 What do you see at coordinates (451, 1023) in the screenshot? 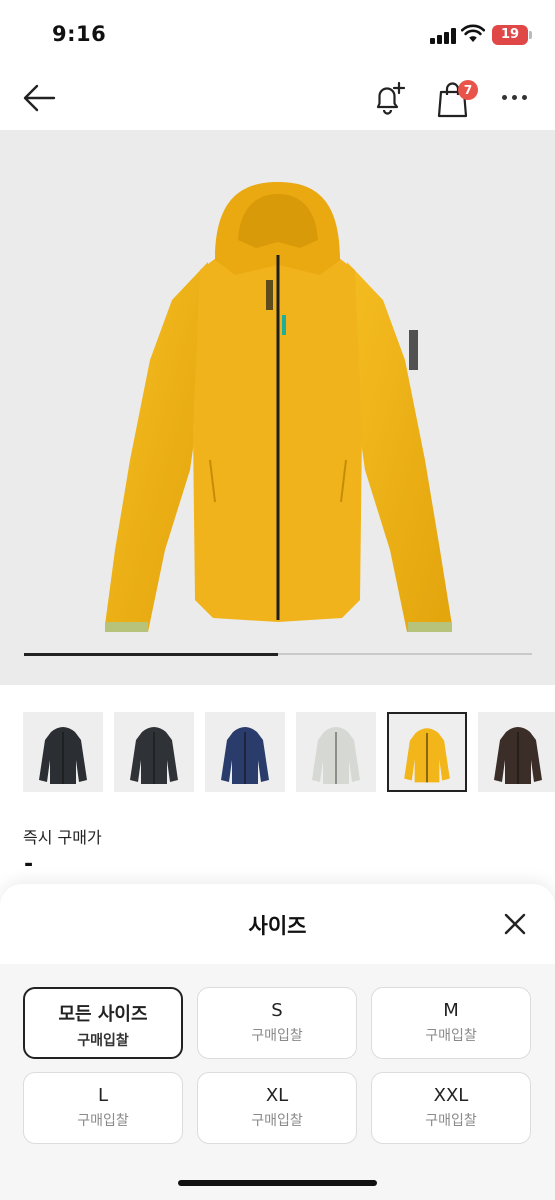
I see `size-option-m: M 구매입찰` at bounding box center [451, 1023].